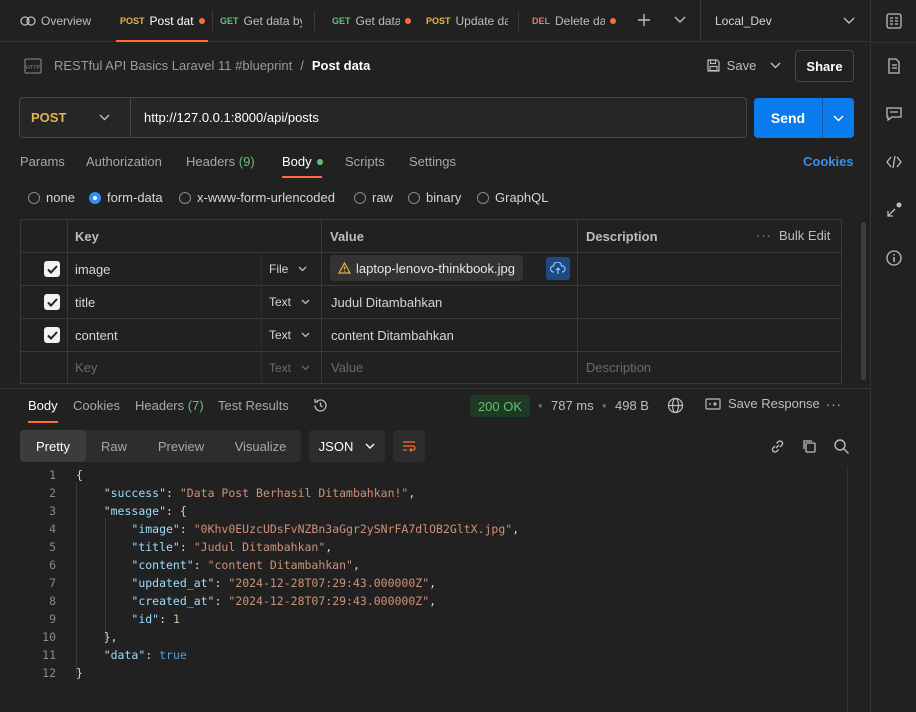  I want to click on tab-overview: Overview, so click(60, 21).